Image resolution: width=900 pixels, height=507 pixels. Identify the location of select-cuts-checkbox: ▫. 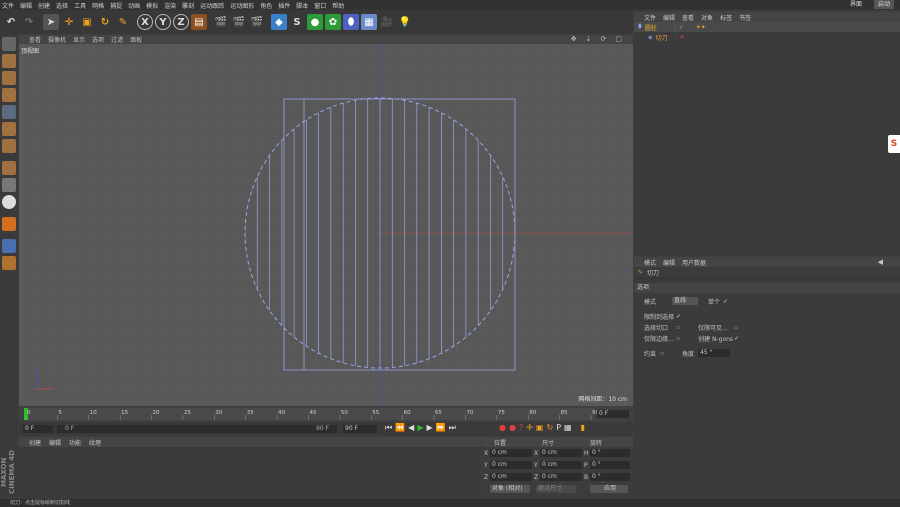
(678, 327).